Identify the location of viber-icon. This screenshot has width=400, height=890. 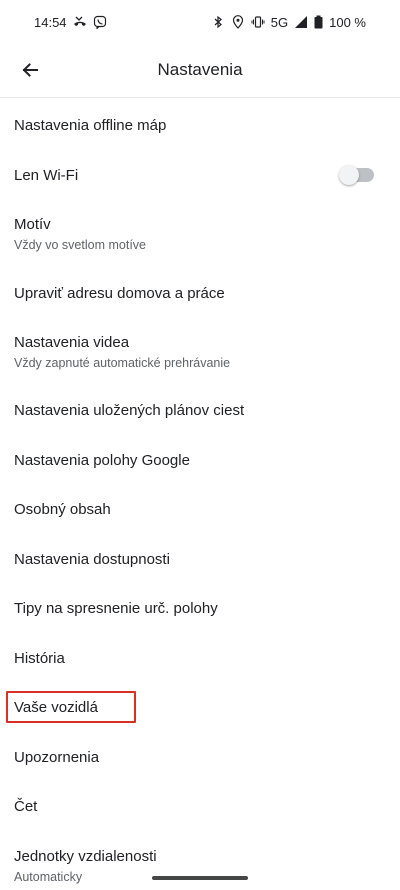
(100, 22).